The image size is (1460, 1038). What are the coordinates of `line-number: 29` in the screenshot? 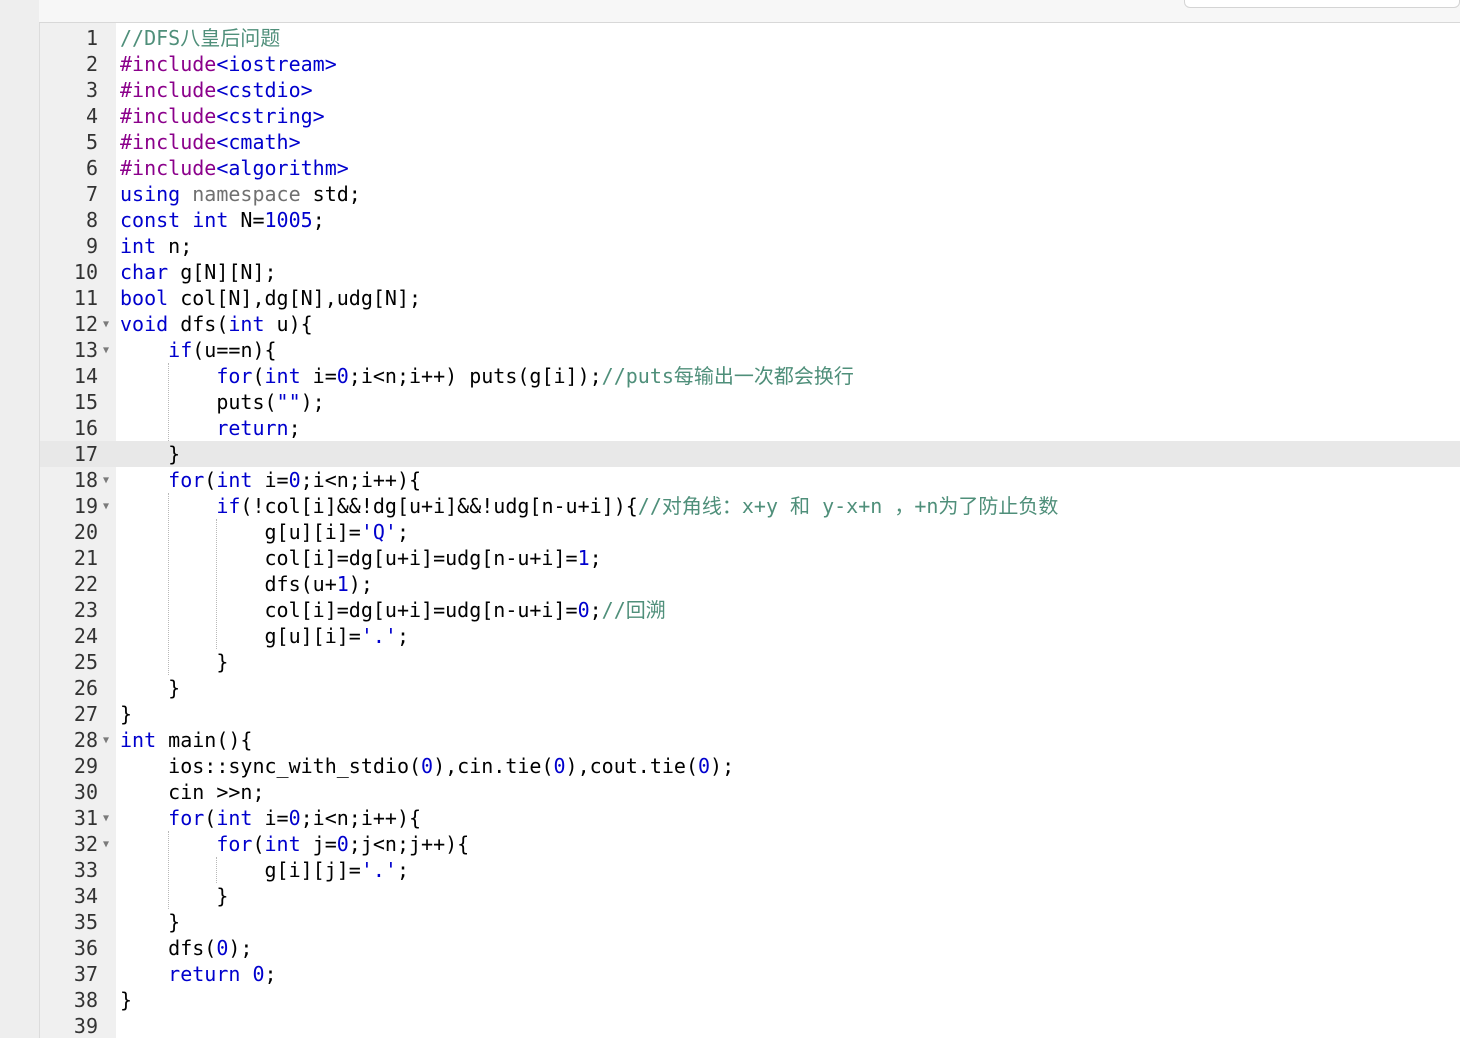 It's located at (69, 766).